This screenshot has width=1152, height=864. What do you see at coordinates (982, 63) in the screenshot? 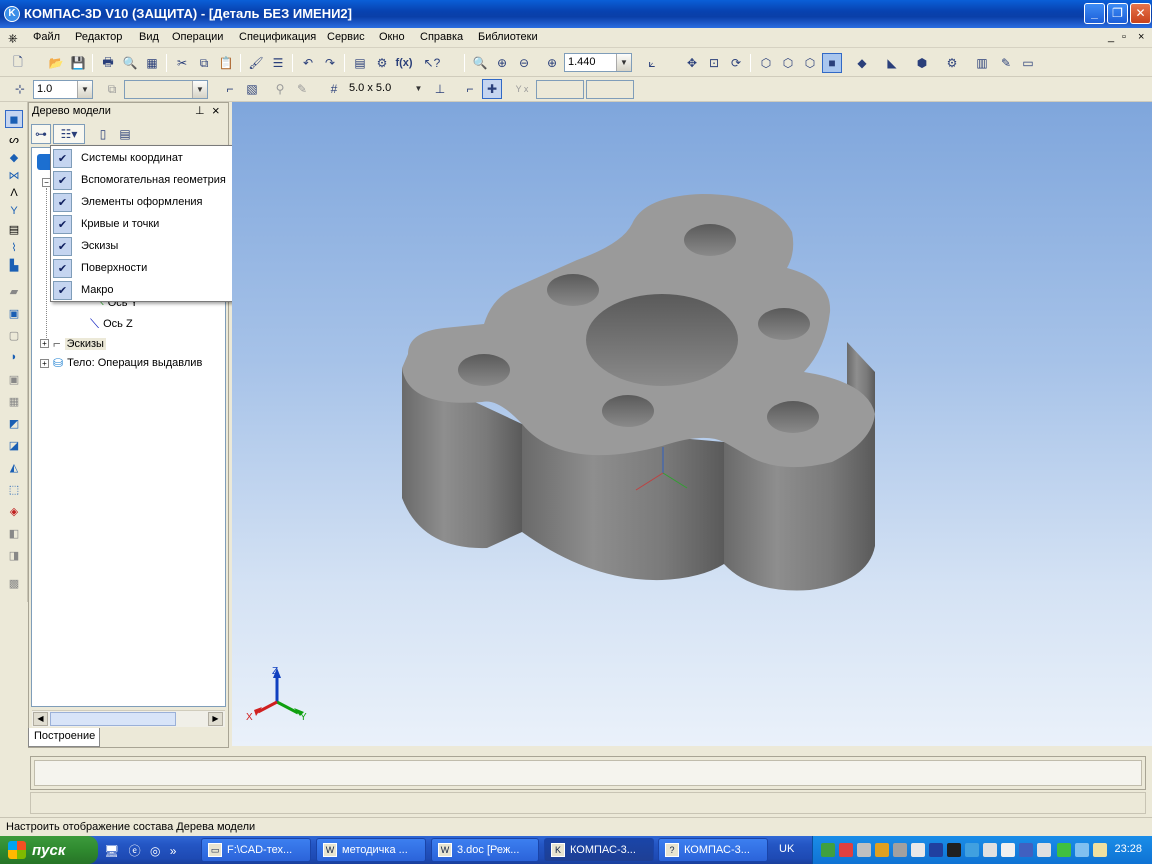
I see `library-manager-icon: ▥` at bounding box center [982, 63].